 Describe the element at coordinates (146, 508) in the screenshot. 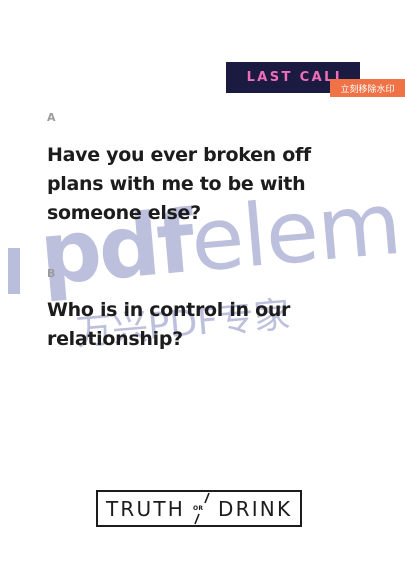

I see `logo-word-truth: TRUTH` at that location.